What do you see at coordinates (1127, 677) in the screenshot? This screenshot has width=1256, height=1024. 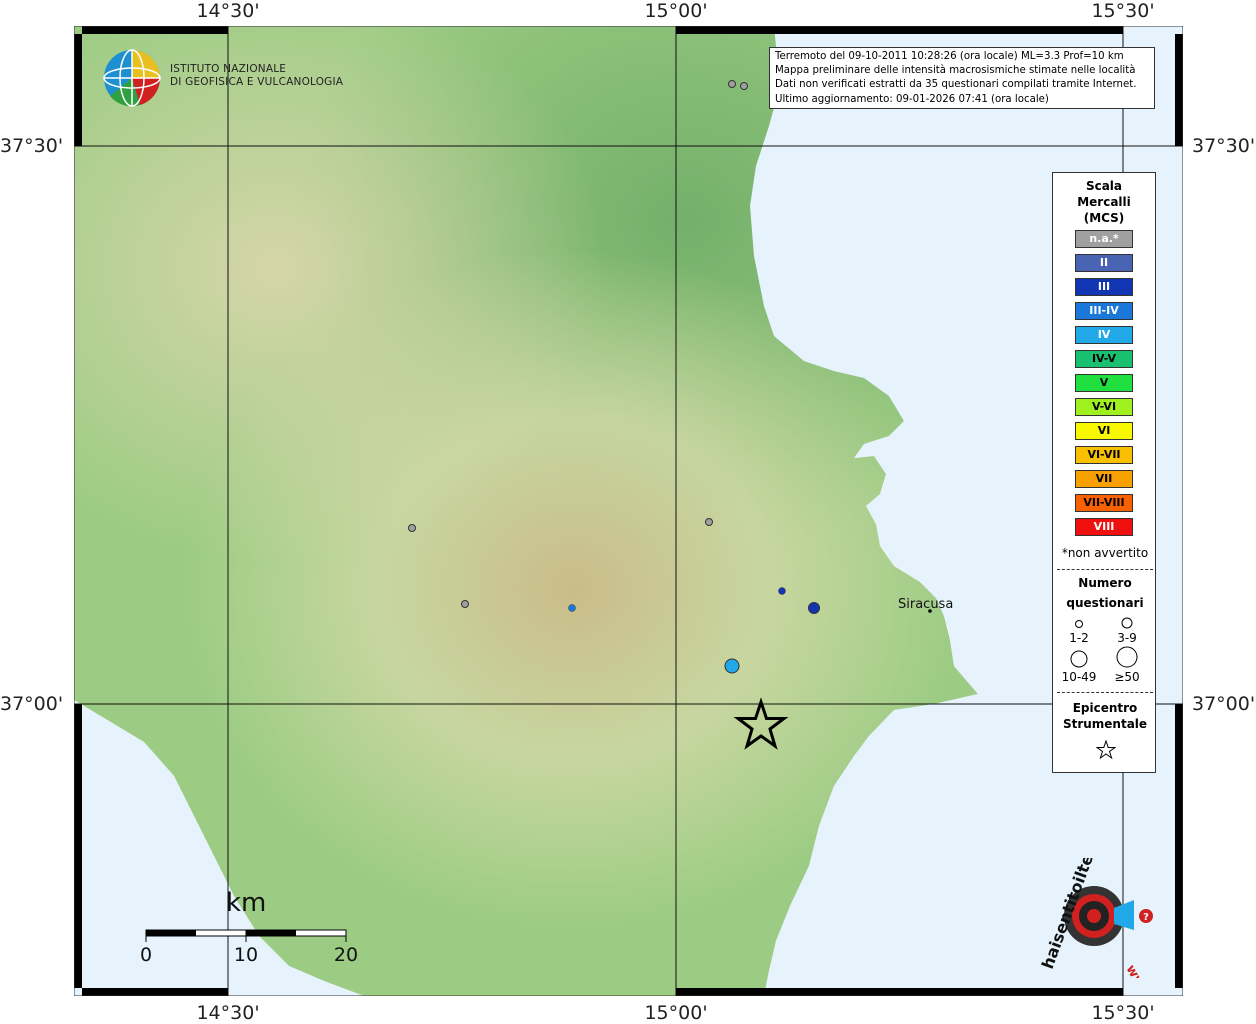 I see `count-label-4: ≥50` at bounding box center [1127, 677].